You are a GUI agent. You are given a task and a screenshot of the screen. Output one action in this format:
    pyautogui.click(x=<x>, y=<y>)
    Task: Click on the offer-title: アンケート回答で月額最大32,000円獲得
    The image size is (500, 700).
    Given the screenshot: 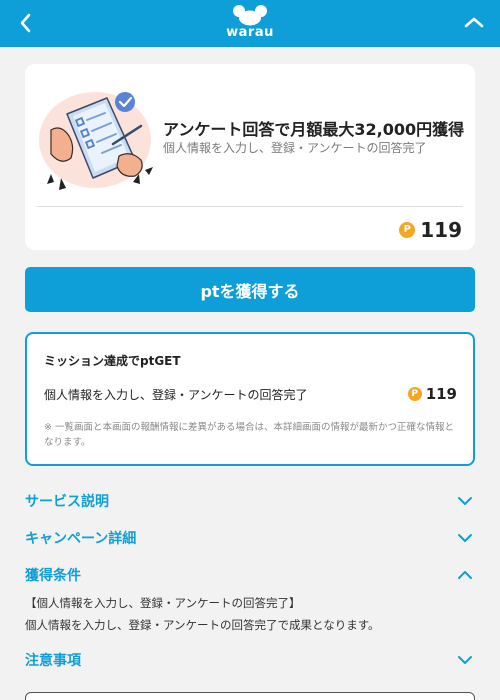 What is the action you would take?
    pyautogui.click(x=314, y=129)
    